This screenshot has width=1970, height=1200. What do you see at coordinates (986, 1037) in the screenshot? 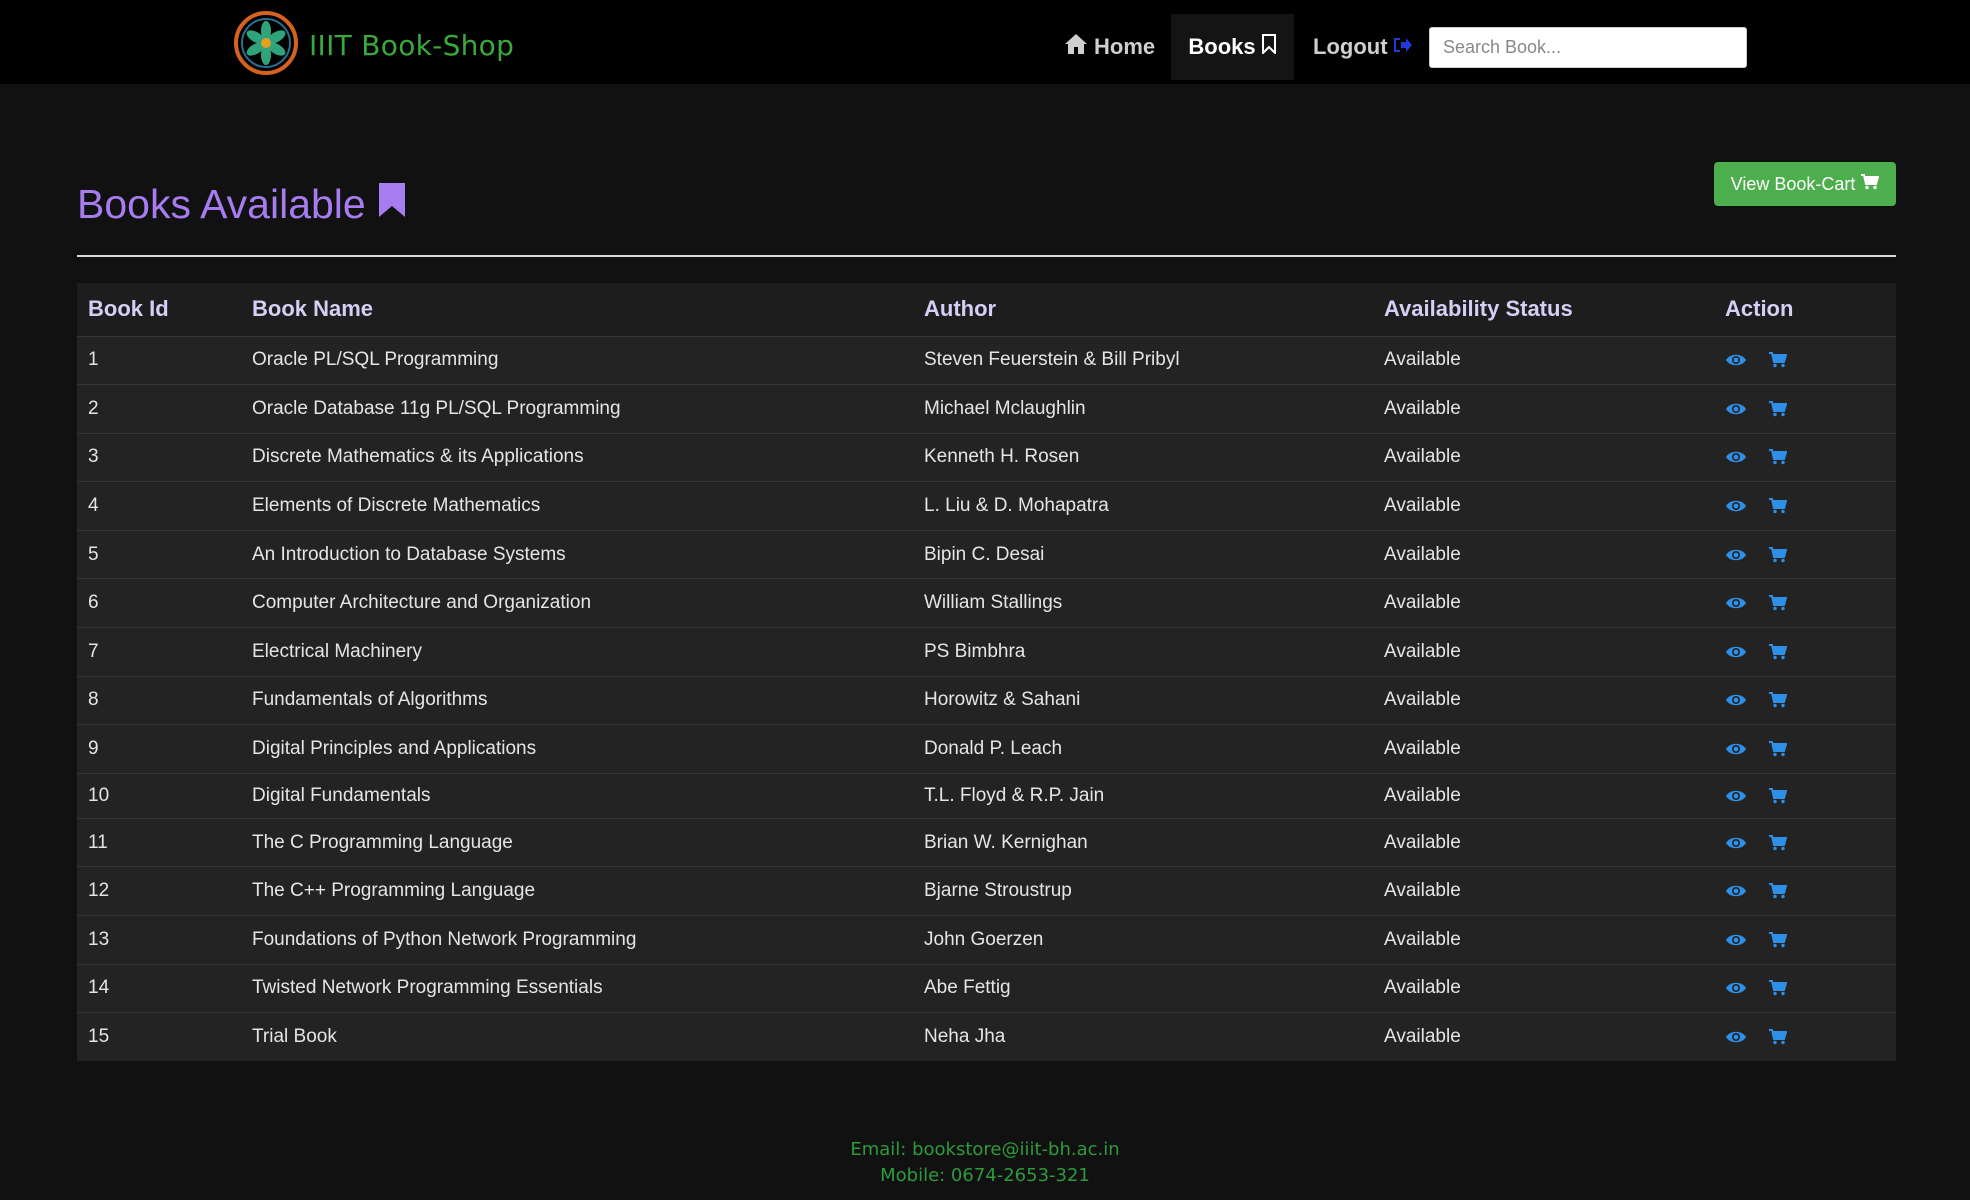
I see `table-row: 15 Trial Book Neha Jha Available` at bounding box center [986, 1037].